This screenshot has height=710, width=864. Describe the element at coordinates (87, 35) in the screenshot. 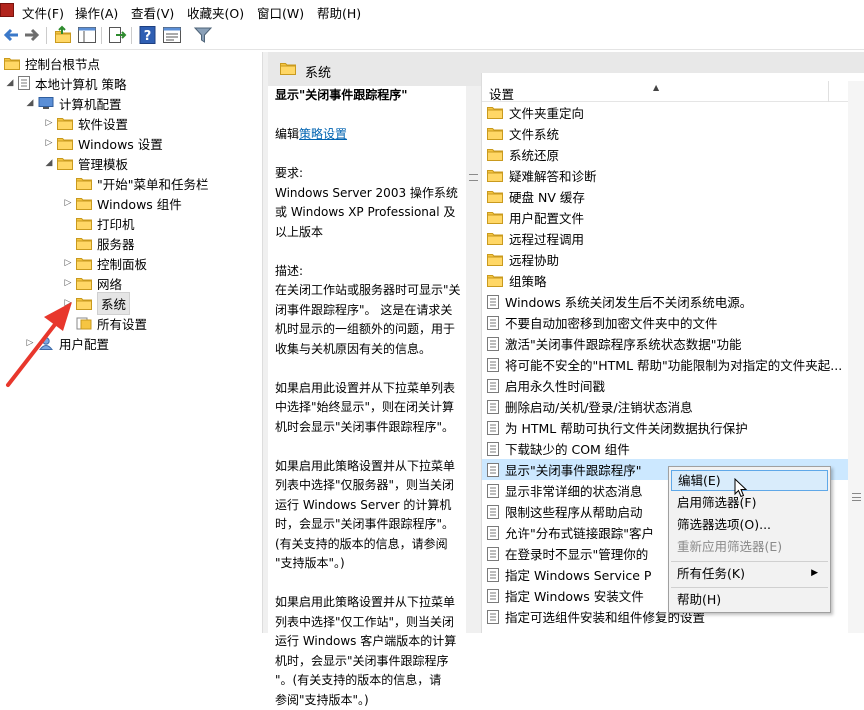

I see `show-hide-tree-icon` at that location.